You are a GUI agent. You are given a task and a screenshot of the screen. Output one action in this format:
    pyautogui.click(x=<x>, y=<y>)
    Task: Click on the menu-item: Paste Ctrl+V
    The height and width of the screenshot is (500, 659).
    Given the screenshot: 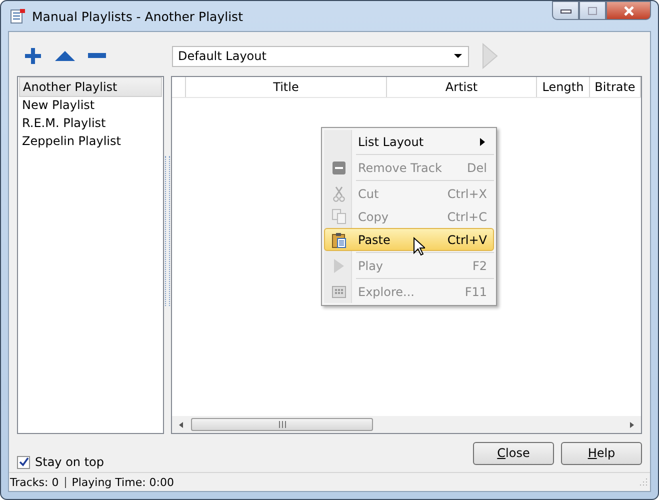 What is the action you would take?
    pyautogui.click(x=409, y=239)
    